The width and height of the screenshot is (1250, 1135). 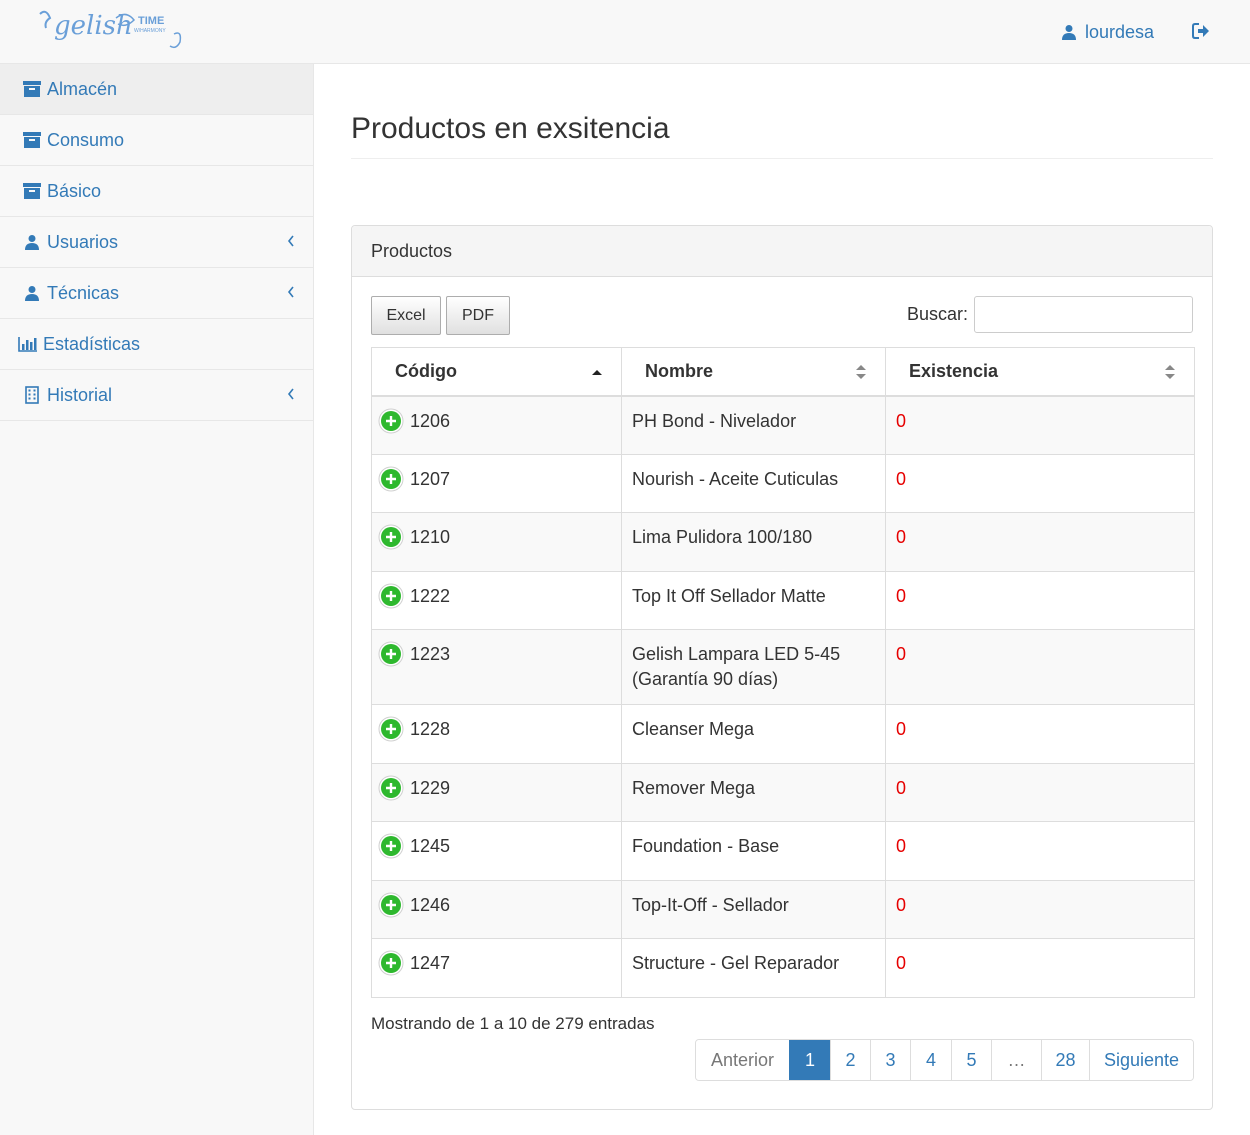 I want to click on column-header-codigo: Código, so click(x=496, y=372).